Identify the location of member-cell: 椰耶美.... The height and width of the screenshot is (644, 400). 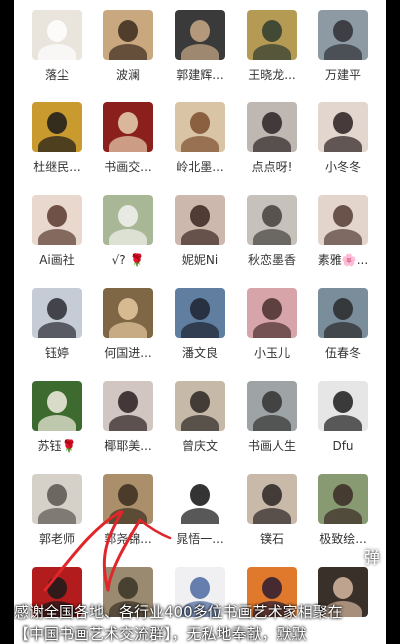
(128, 417).